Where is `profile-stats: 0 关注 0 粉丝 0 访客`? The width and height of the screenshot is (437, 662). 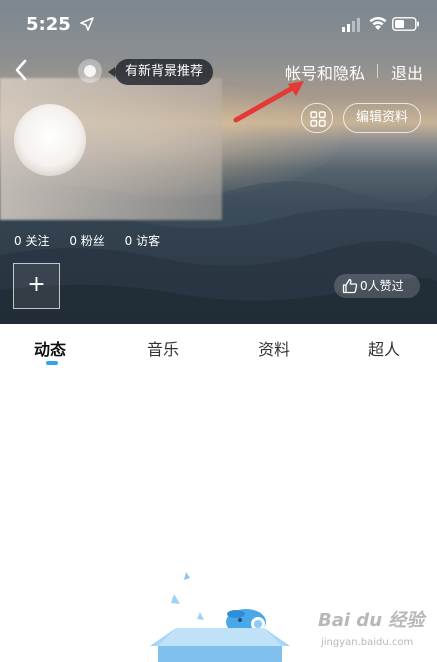 profile-stats: 0 关注 0 粉丝 0 访客 is located at coordinates (95, 240).